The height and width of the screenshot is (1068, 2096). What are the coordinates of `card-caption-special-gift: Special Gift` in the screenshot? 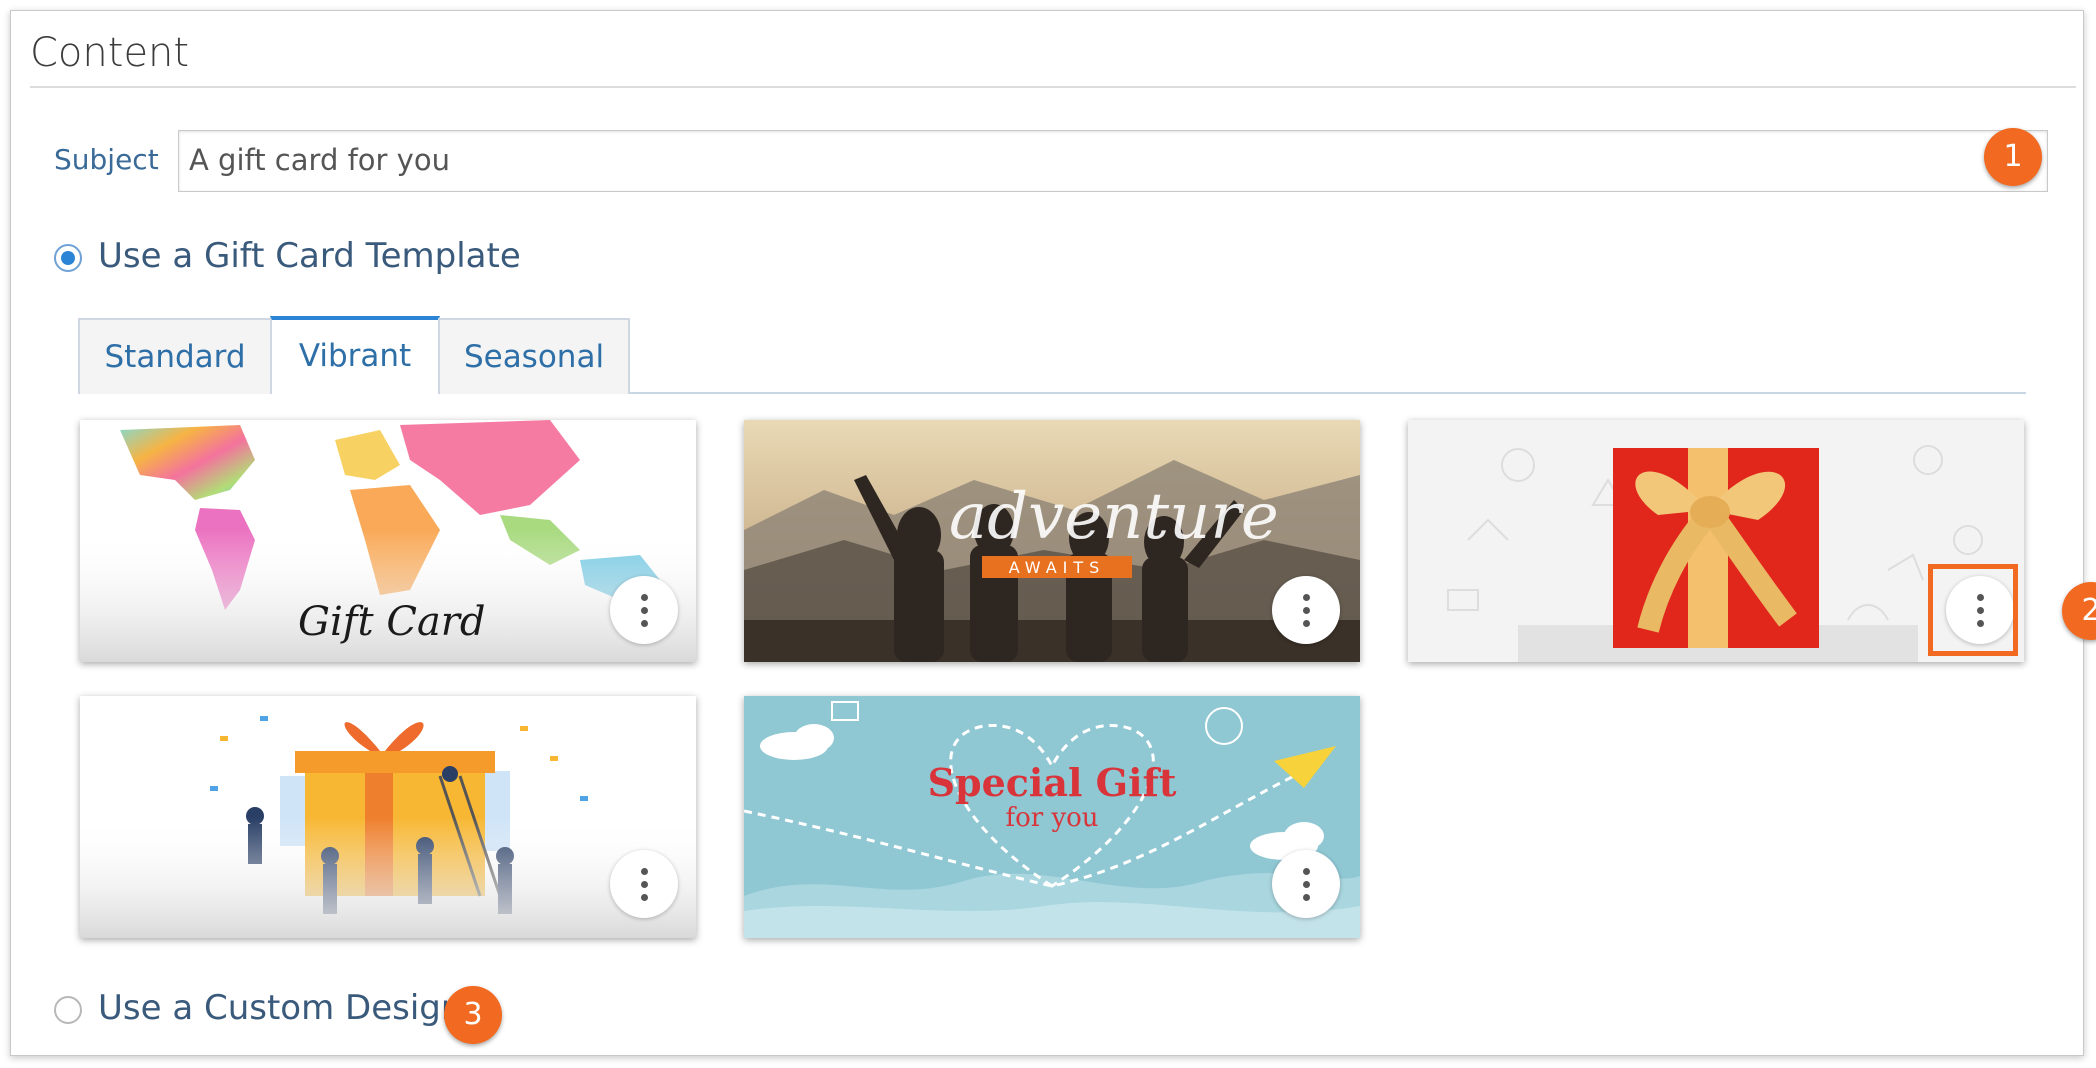 It's located at (1052, 782).